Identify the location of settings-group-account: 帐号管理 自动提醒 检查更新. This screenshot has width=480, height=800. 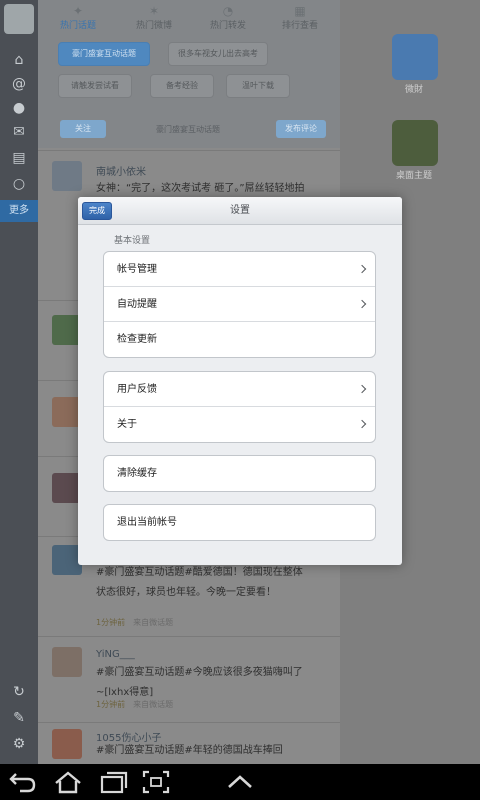
(239, 304).